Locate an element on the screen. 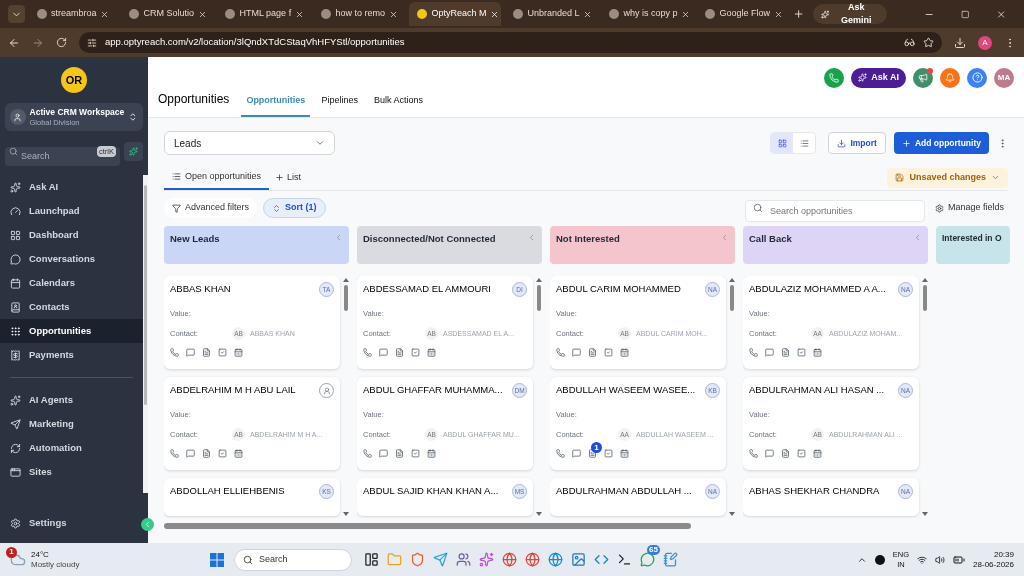 This screenshot has width=1024, height=576. nav-item: Opportunities is located at coordinates (71, 331).